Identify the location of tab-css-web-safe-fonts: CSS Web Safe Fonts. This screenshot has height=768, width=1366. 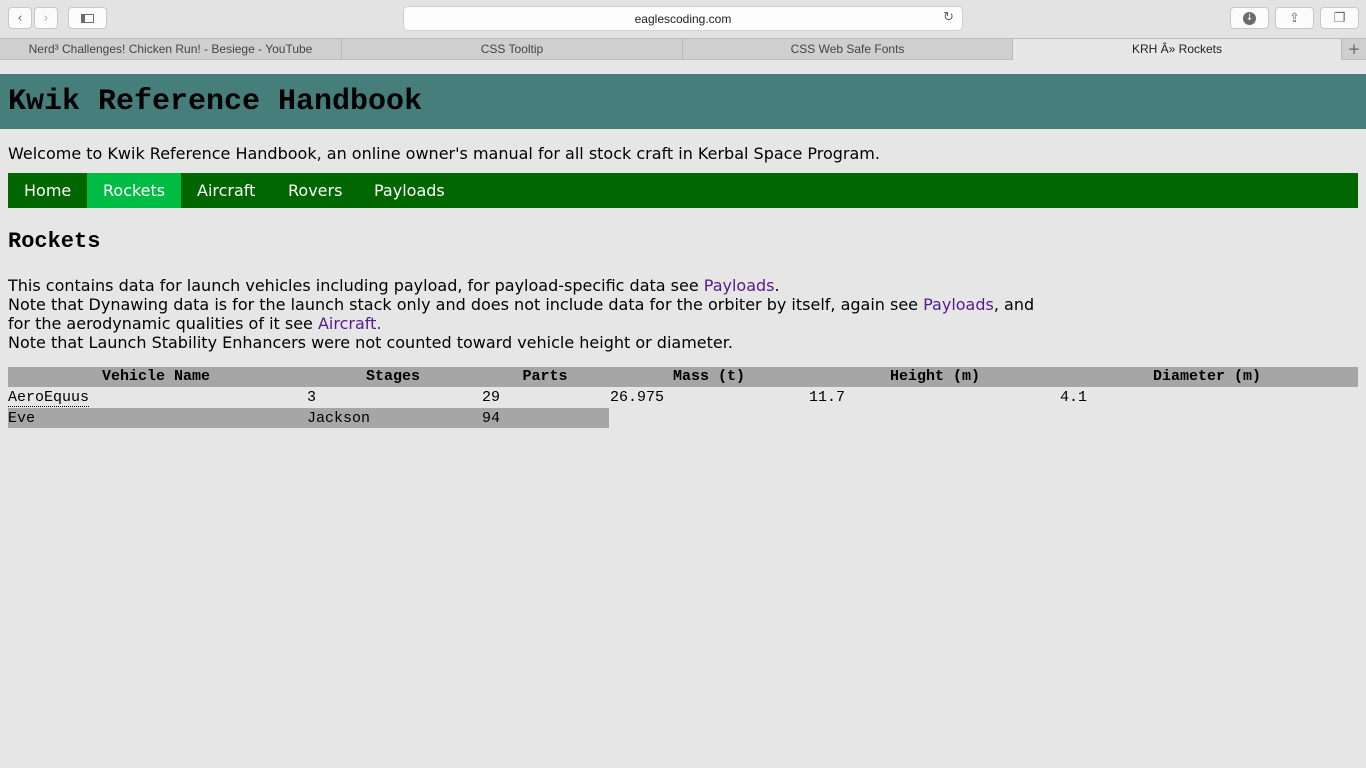
(848, 49).